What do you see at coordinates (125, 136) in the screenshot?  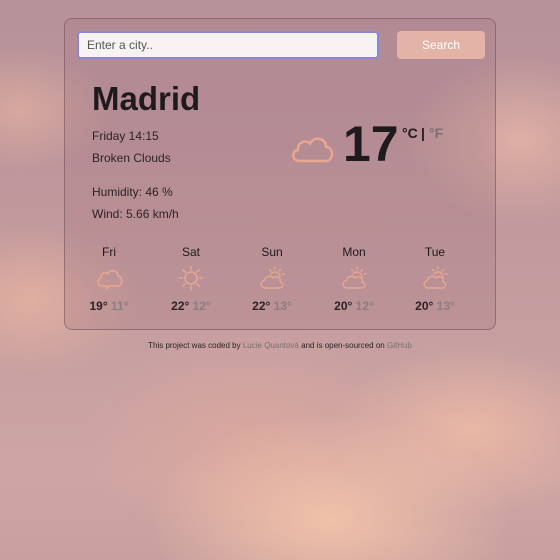 I see `date-time: Friday 14:15` at bounding box center [125, 136].